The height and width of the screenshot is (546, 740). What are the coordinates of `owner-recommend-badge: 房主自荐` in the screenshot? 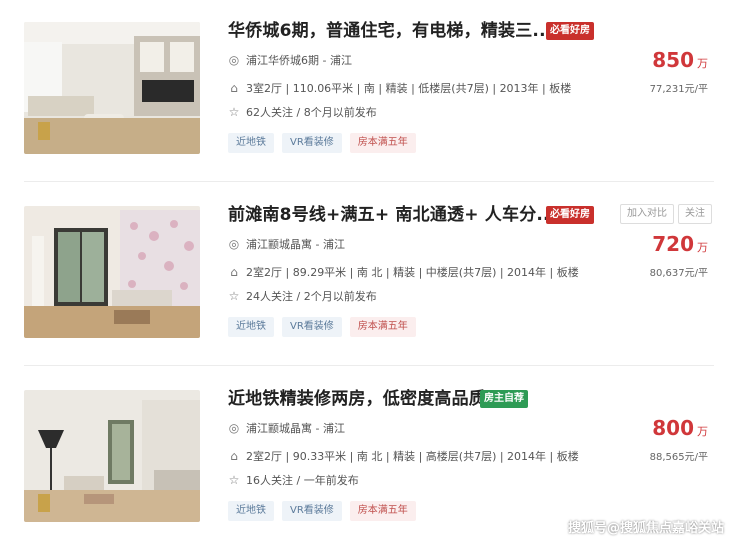 It's located at (504, 399).